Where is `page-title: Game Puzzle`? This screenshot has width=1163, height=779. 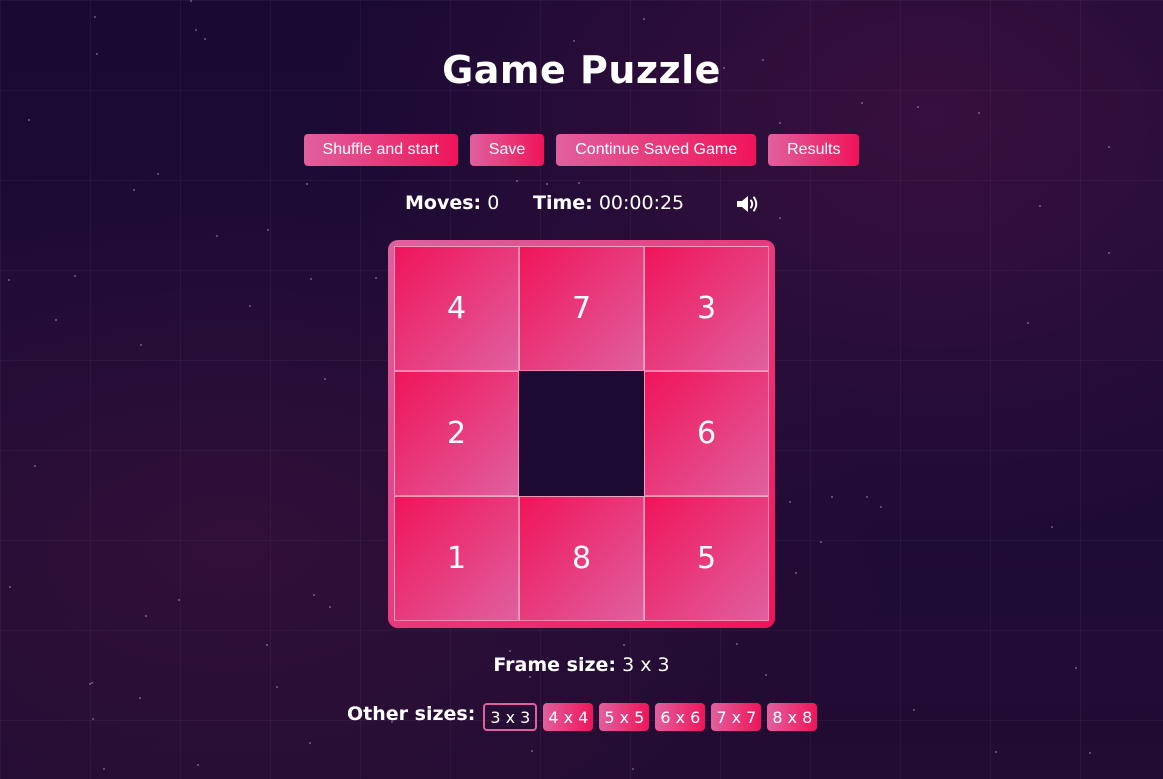 page-title: Game Puzzle is located at coordinates (581, 70).